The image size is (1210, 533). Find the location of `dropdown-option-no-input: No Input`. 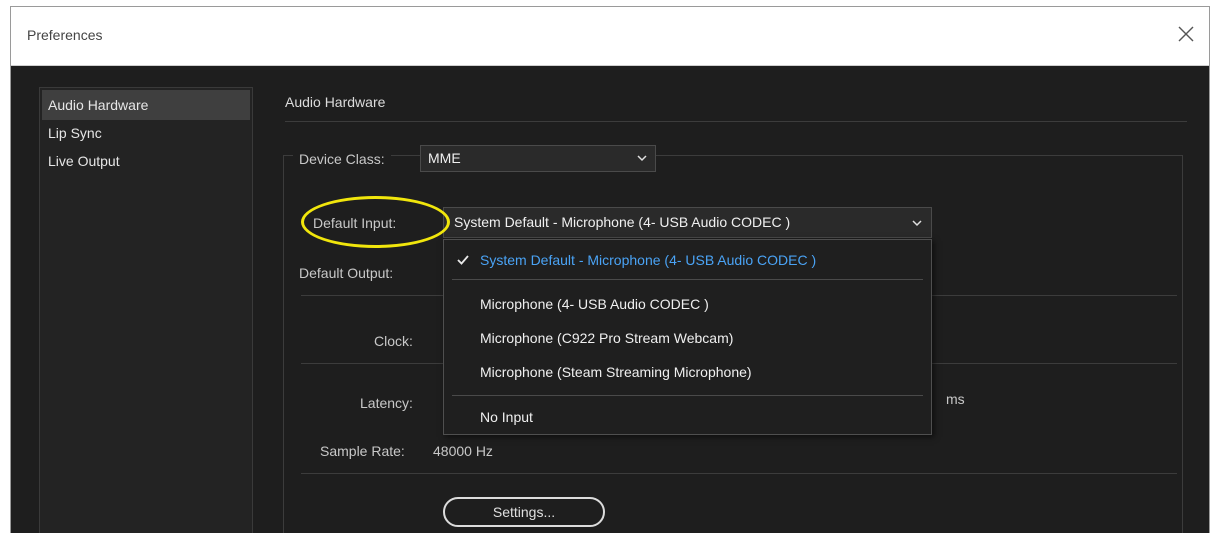

dropdown-option-no-input: No Input is located at coordinates (687, 417).